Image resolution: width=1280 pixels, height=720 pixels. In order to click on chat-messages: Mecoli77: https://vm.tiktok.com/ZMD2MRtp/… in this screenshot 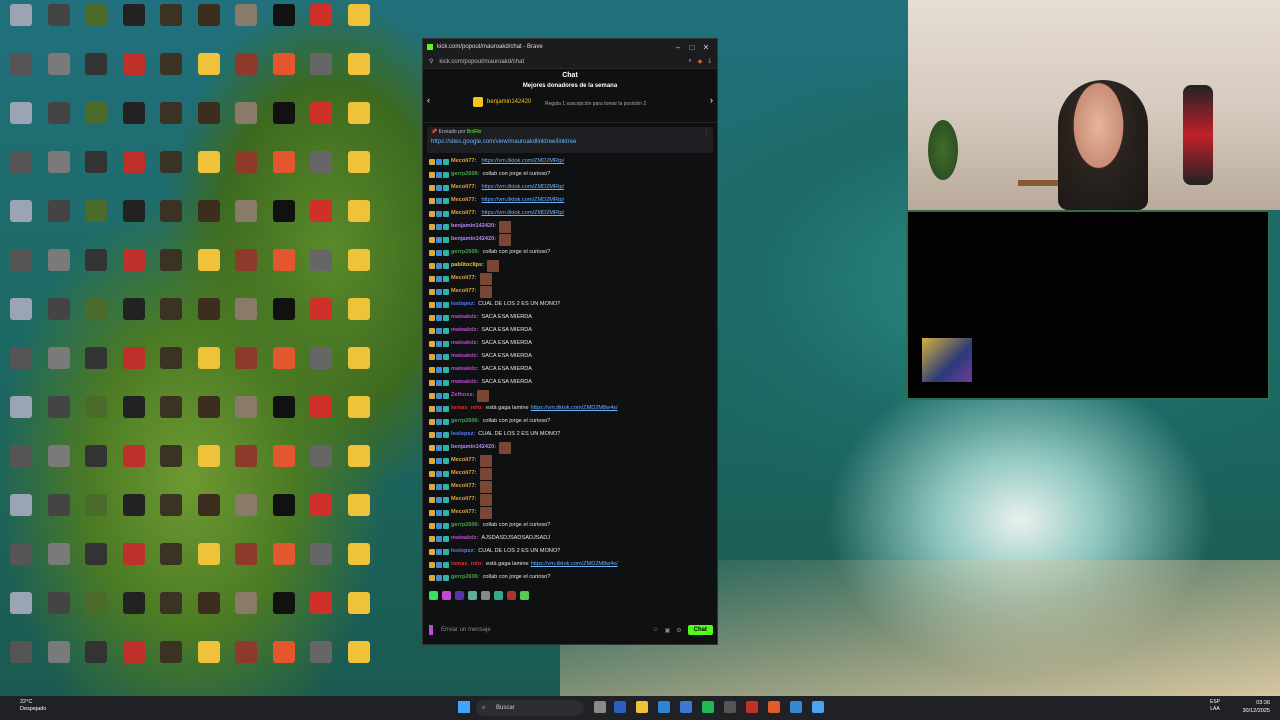, I will do `click(570, 371)`.